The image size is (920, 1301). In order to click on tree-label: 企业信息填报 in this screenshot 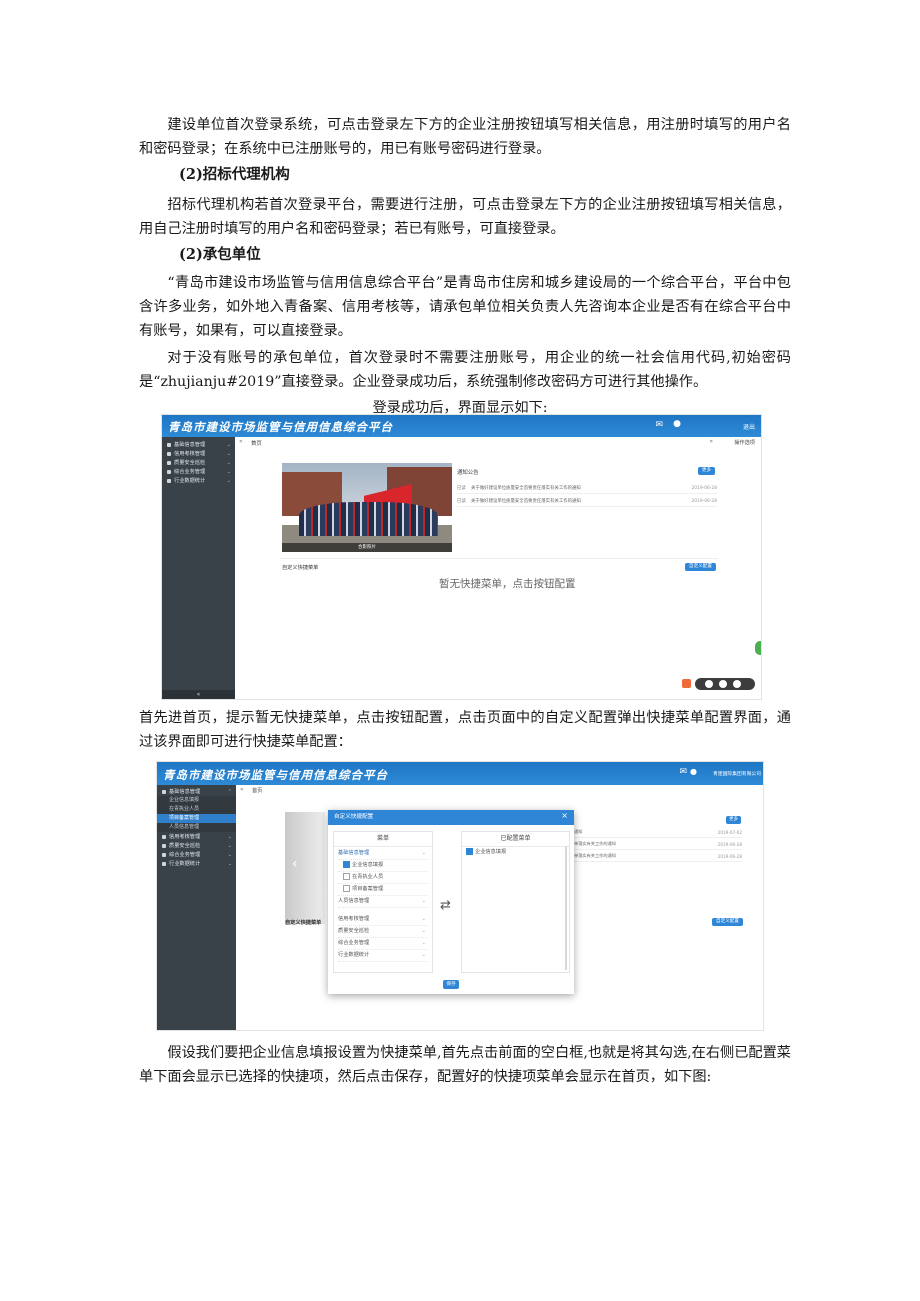, I will do `click(368, 865)`.